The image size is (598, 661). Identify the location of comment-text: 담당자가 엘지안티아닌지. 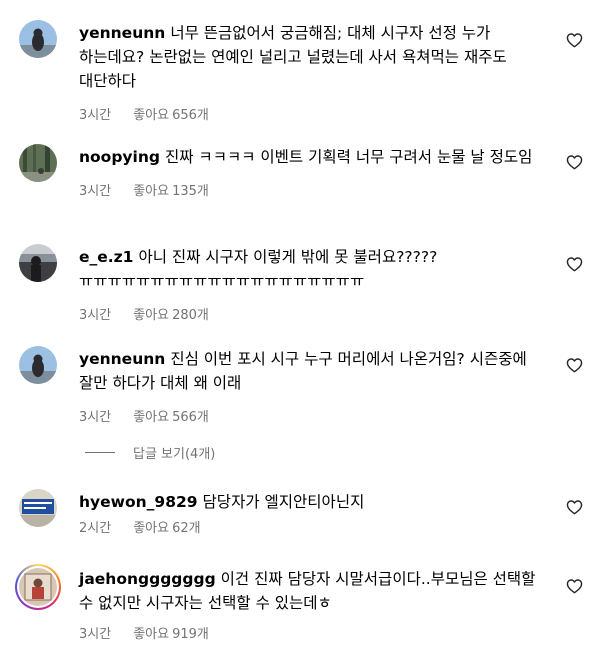
(283, 502).